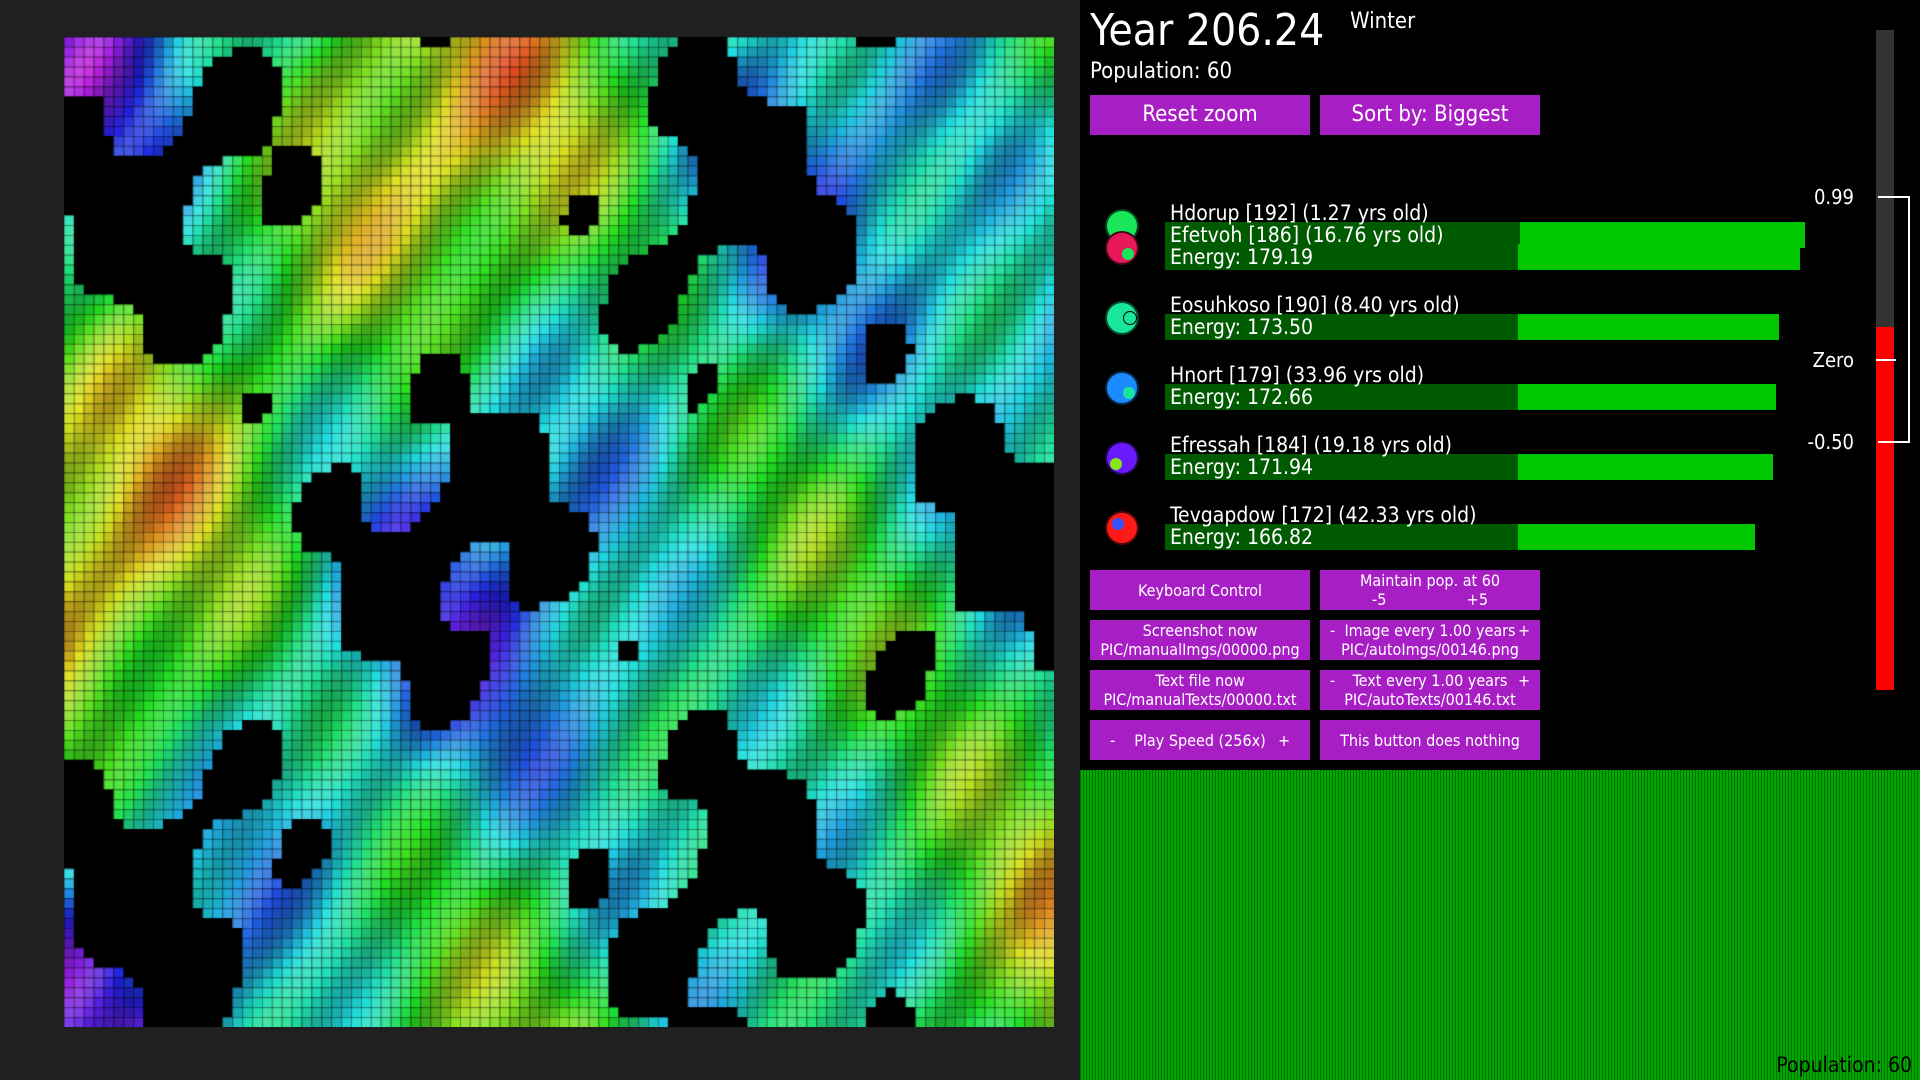 The width and height of the screenshot is (1920, 1080). Describe the element at coordinates (1242, 467) in the screenshot. I see `creature-energy: Energy: 171.94` at that location.